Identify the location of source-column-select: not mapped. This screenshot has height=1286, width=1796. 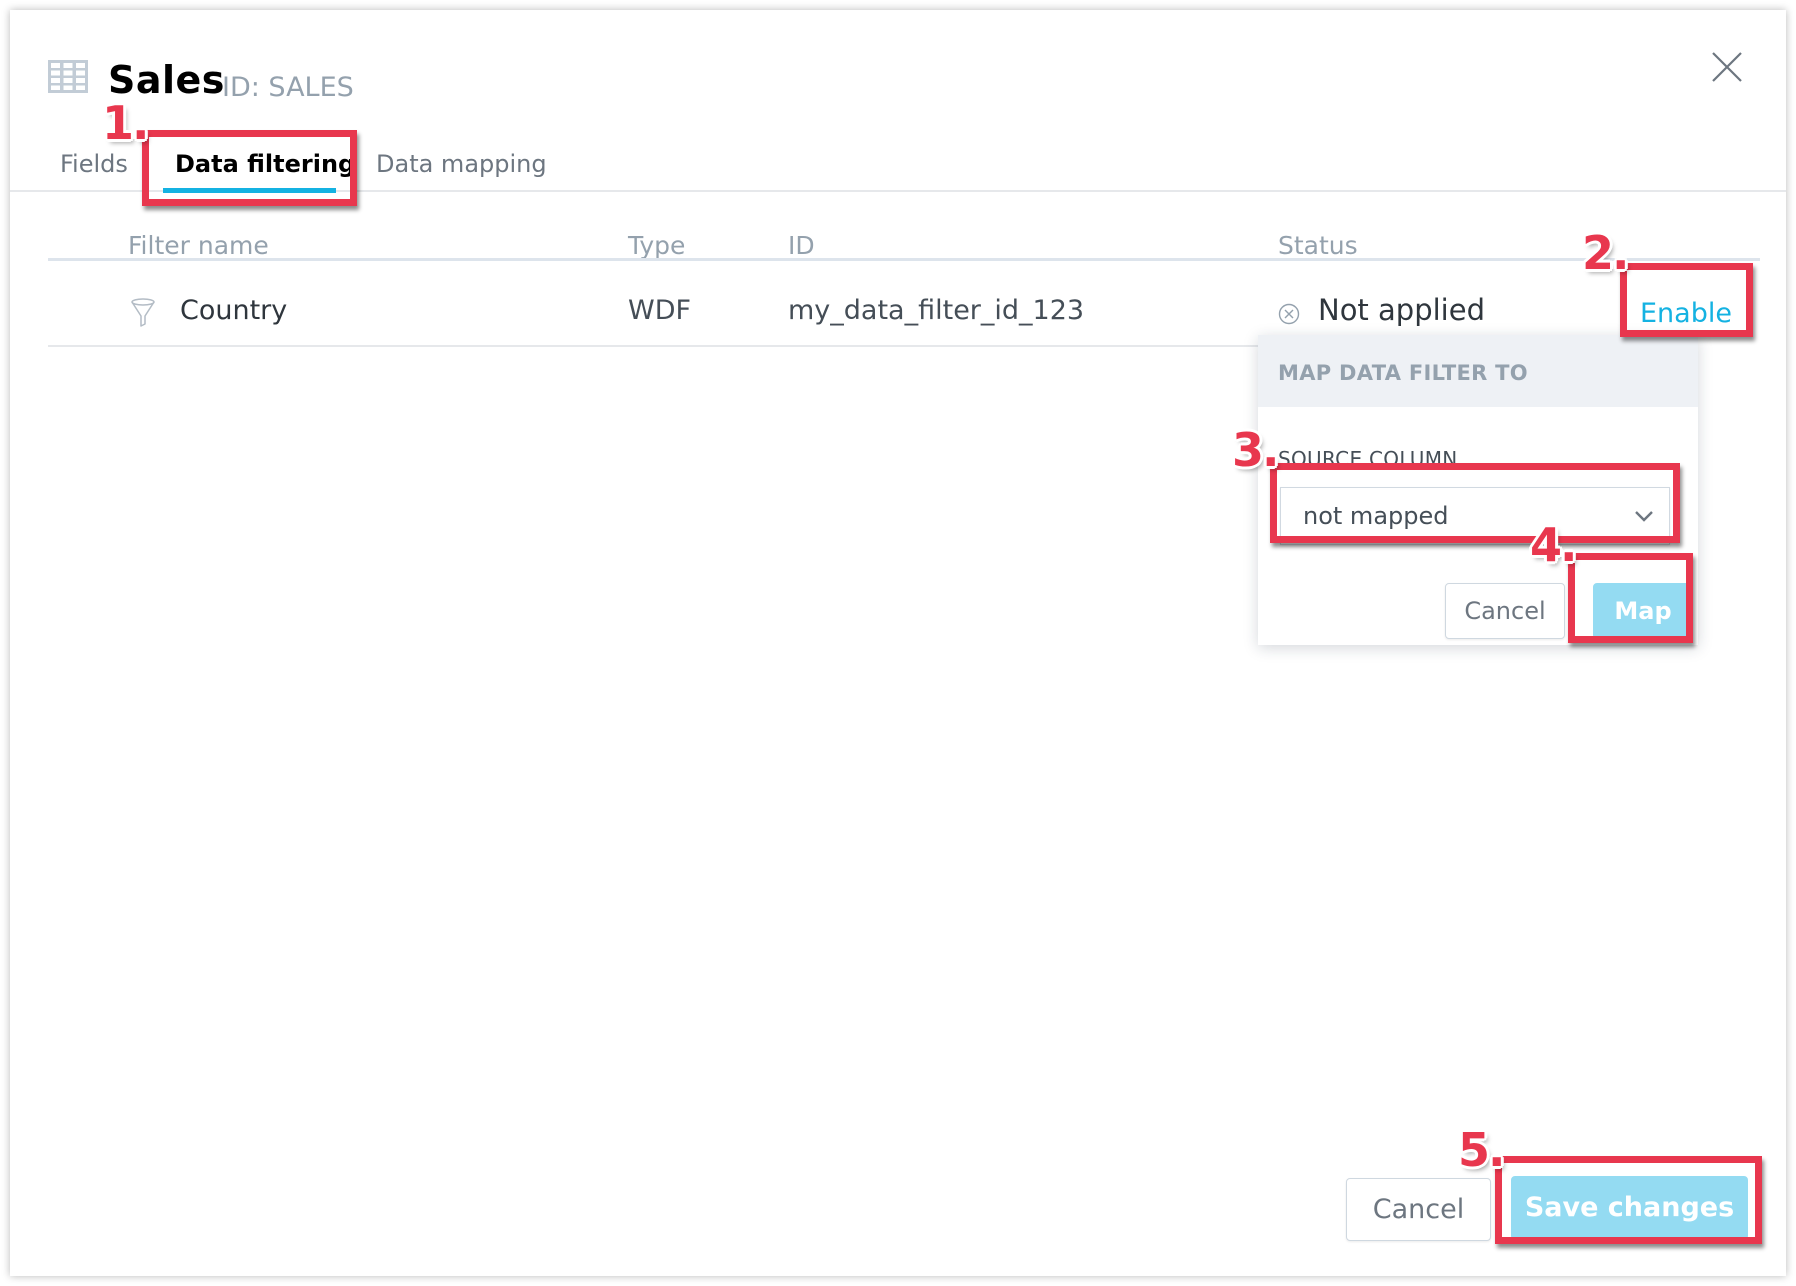
(1475, 516).